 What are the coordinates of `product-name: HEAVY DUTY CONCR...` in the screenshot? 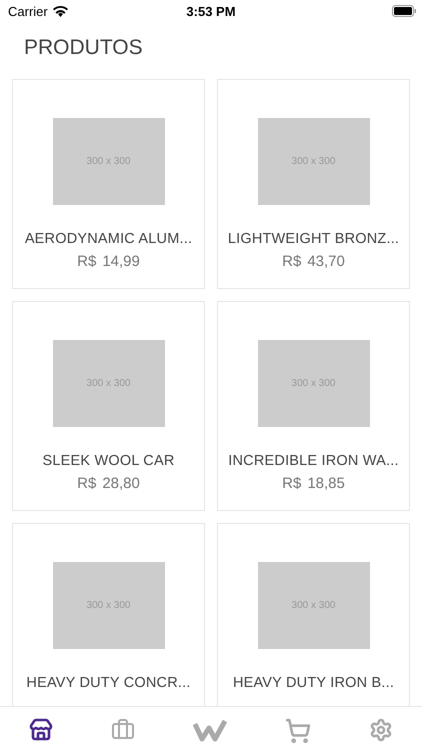 It's located at (108, 683).